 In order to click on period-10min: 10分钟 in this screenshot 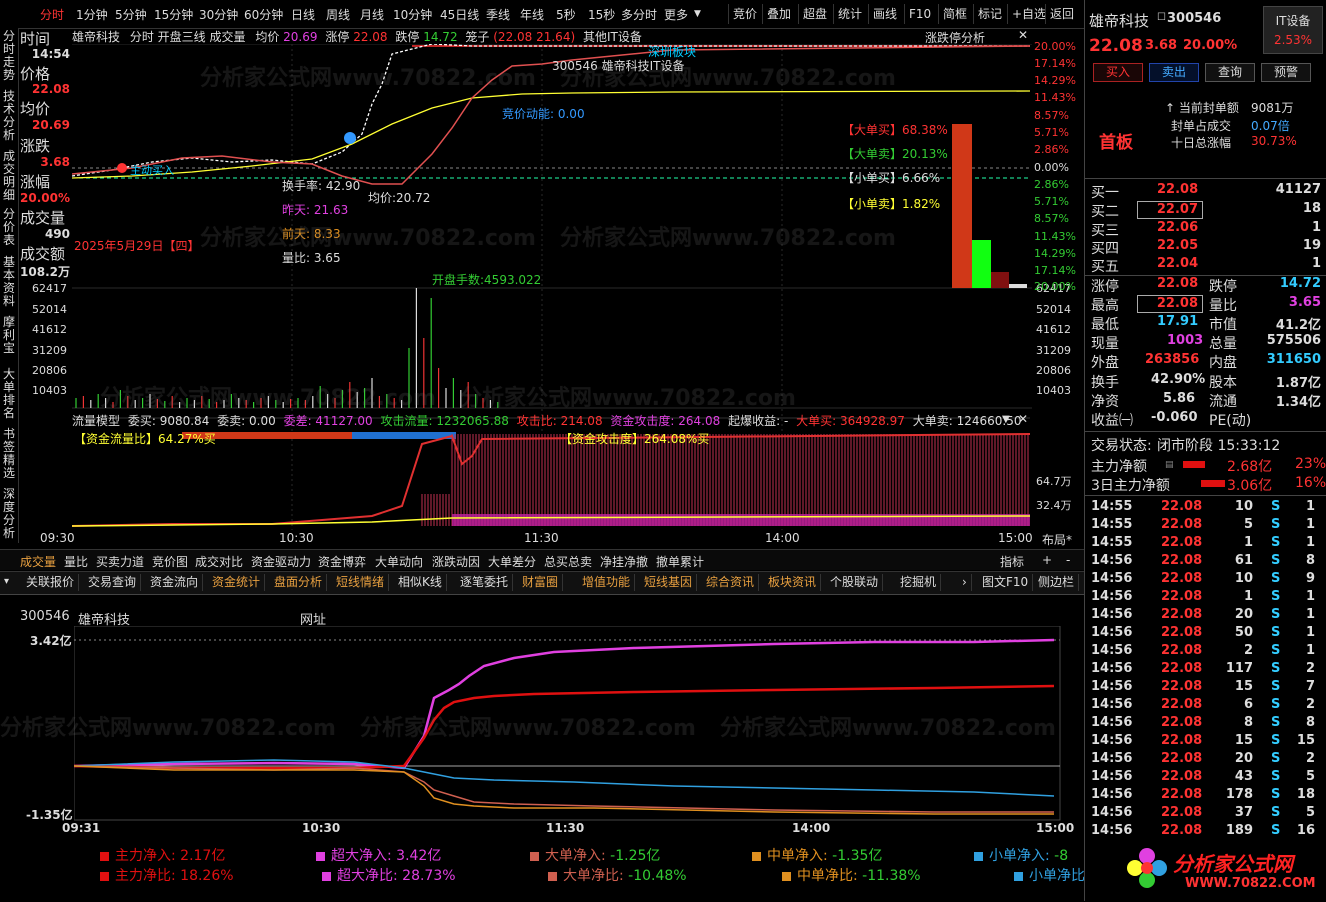, I will do `click(412, 14)`.